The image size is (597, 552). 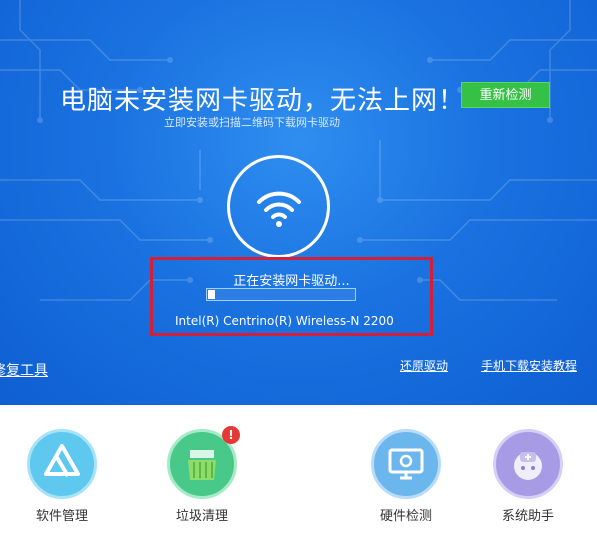 I want to click on install-progress-bar, so click(x=281, y=294).